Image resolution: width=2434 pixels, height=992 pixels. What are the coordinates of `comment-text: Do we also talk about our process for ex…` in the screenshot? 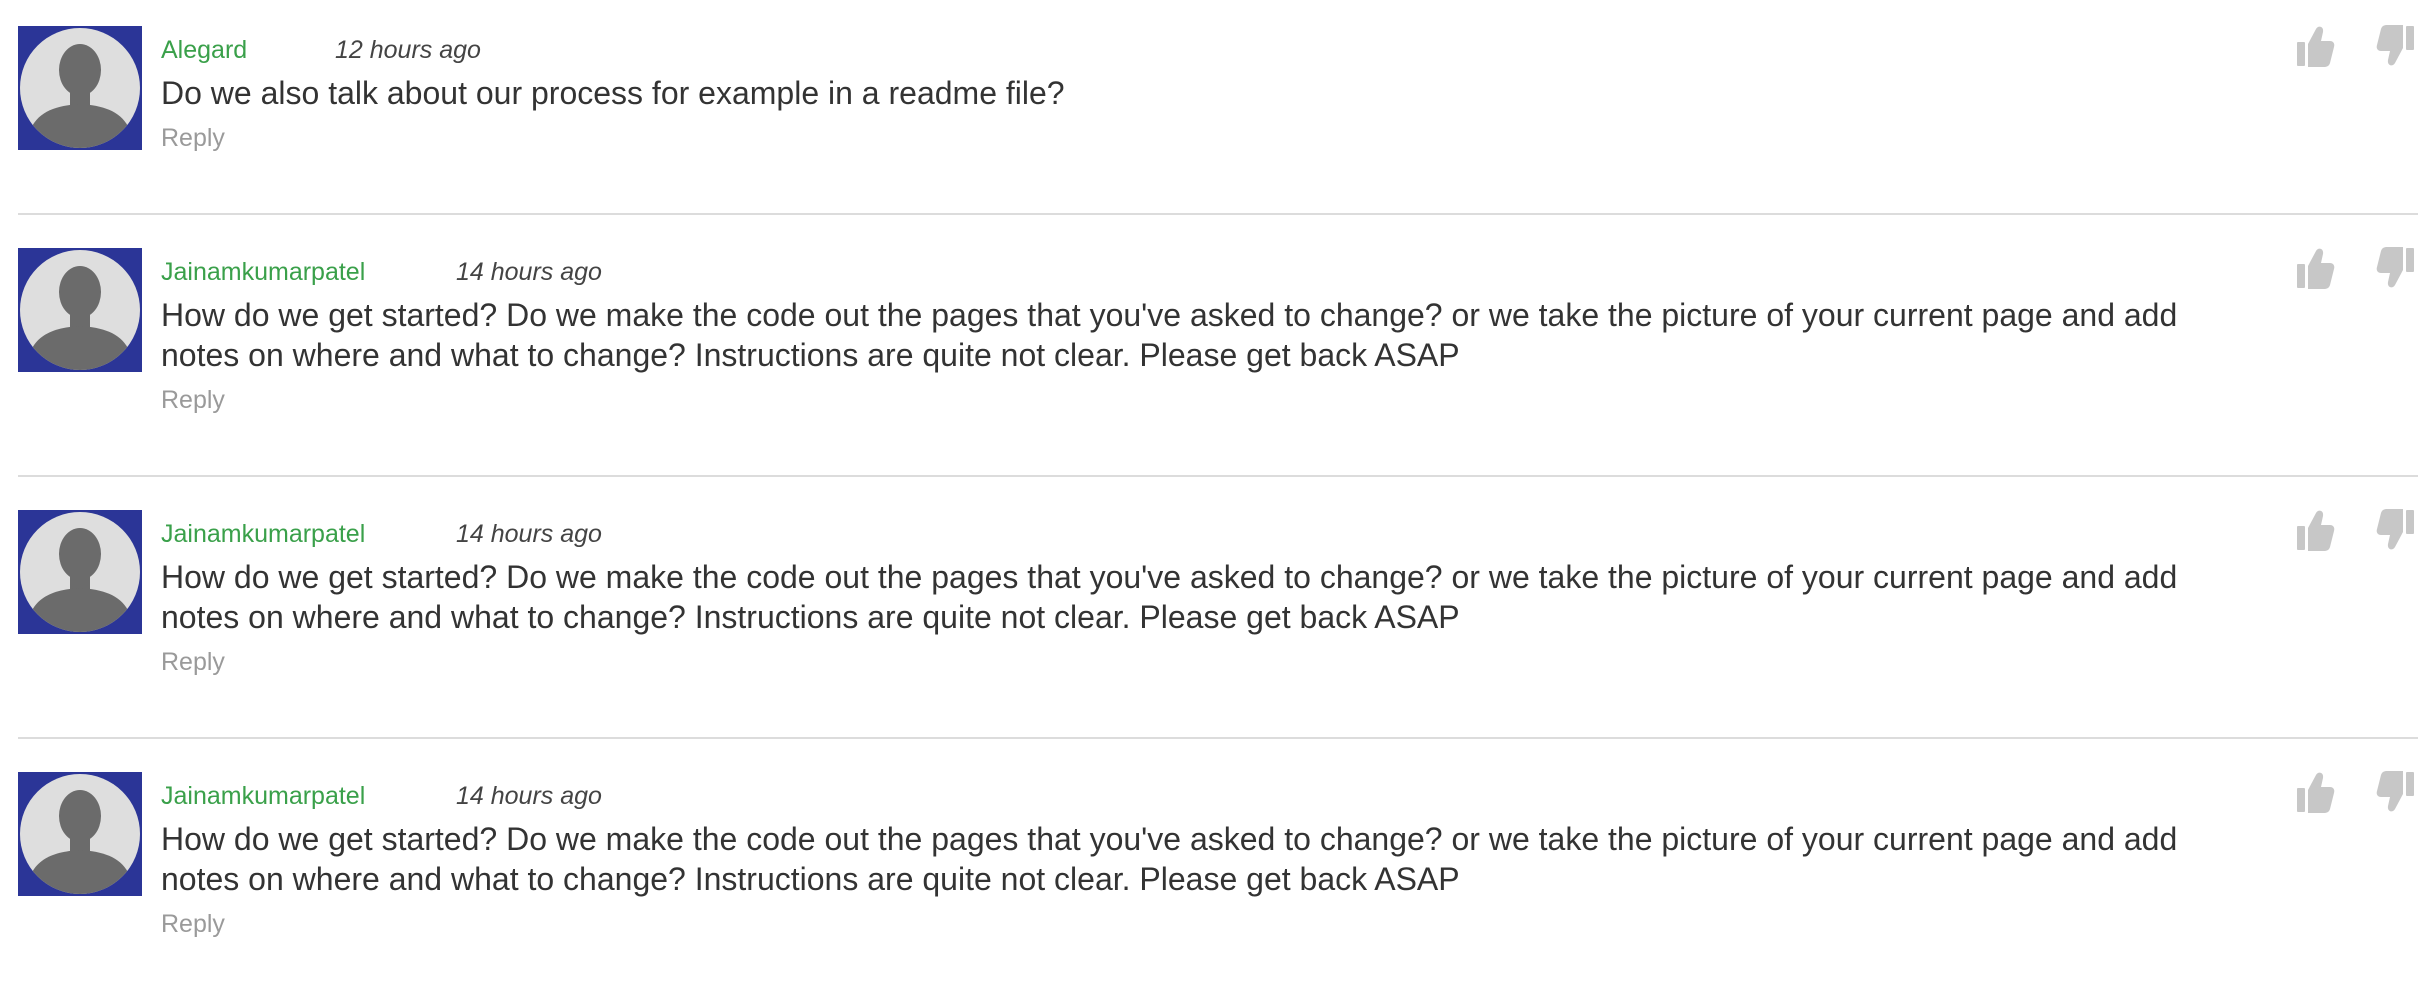 It's located at (613, 93).